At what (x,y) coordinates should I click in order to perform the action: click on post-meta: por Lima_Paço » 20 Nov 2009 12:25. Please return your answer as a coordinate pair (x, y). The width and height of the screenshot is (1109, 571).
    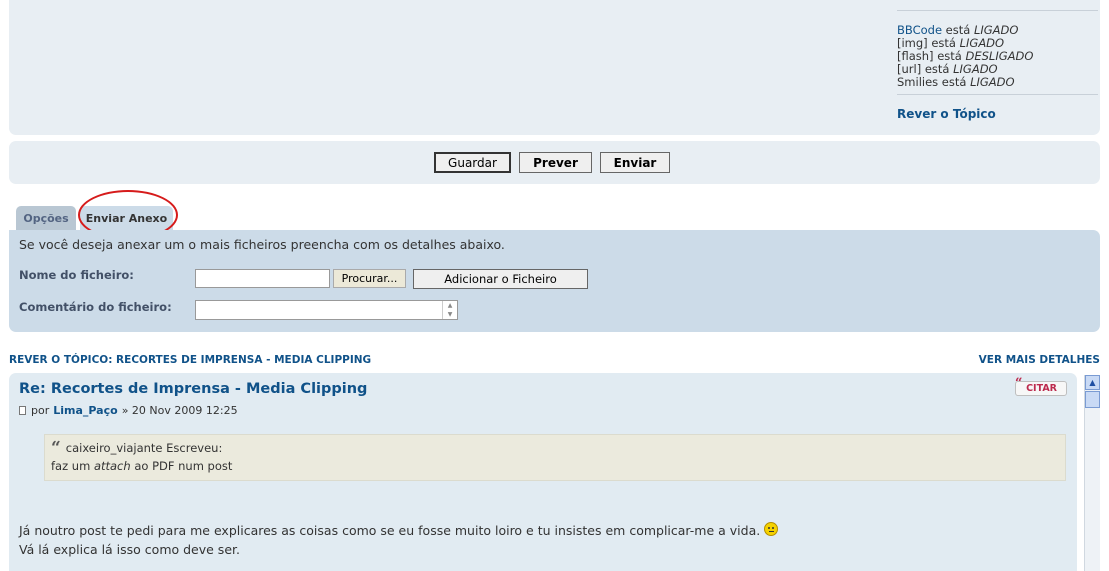
    Looking at the image, I should click on (128, 410).